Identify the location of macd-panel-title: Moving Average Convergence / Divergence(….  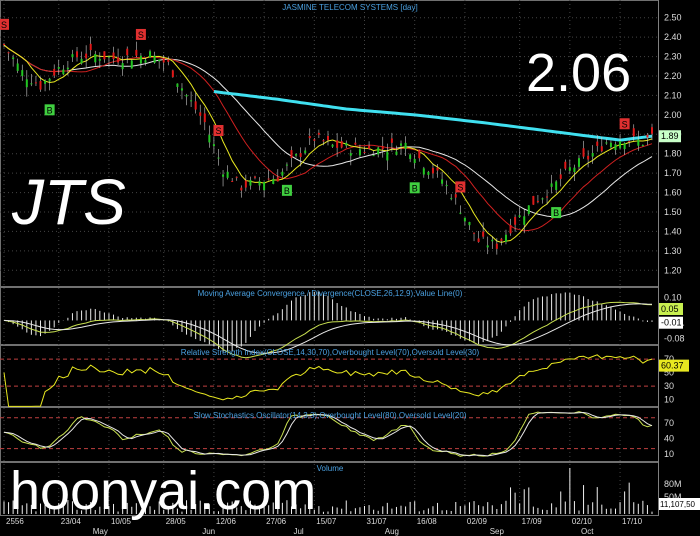
(330, 293).